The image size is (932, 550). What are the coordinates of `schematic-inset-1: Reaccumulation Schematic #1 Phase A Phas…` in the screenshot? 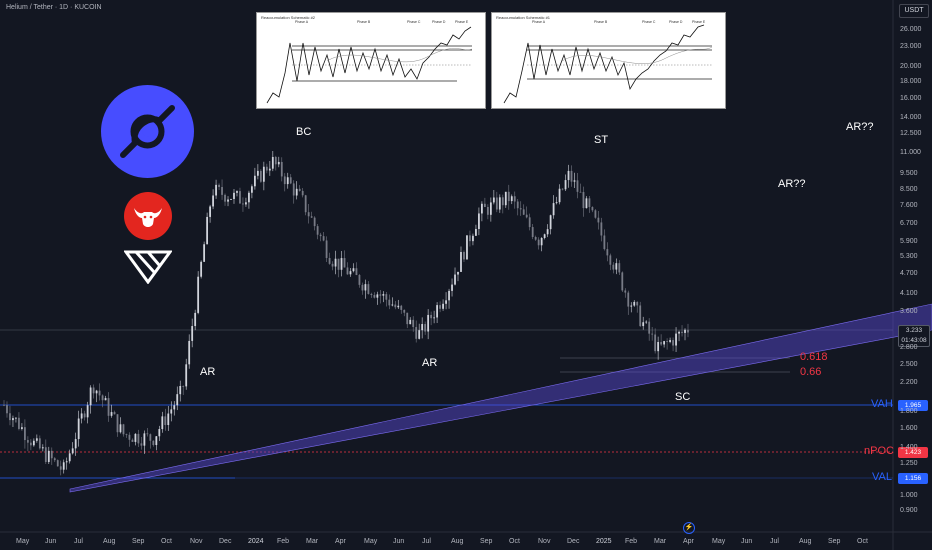 It's located at (608, 60).